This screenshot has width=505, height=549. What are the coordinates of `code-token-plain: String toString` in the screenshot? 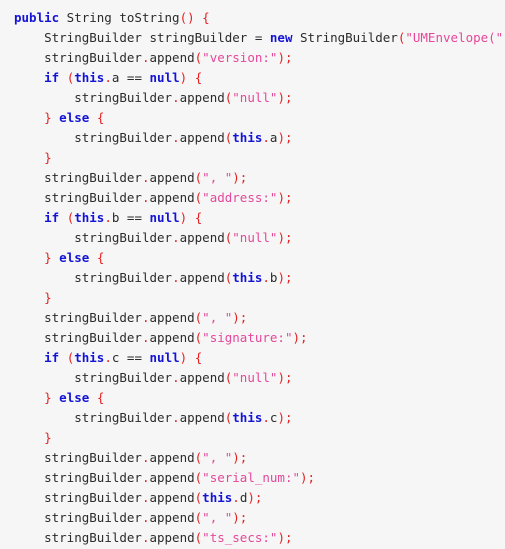 It's located at (119, 17).